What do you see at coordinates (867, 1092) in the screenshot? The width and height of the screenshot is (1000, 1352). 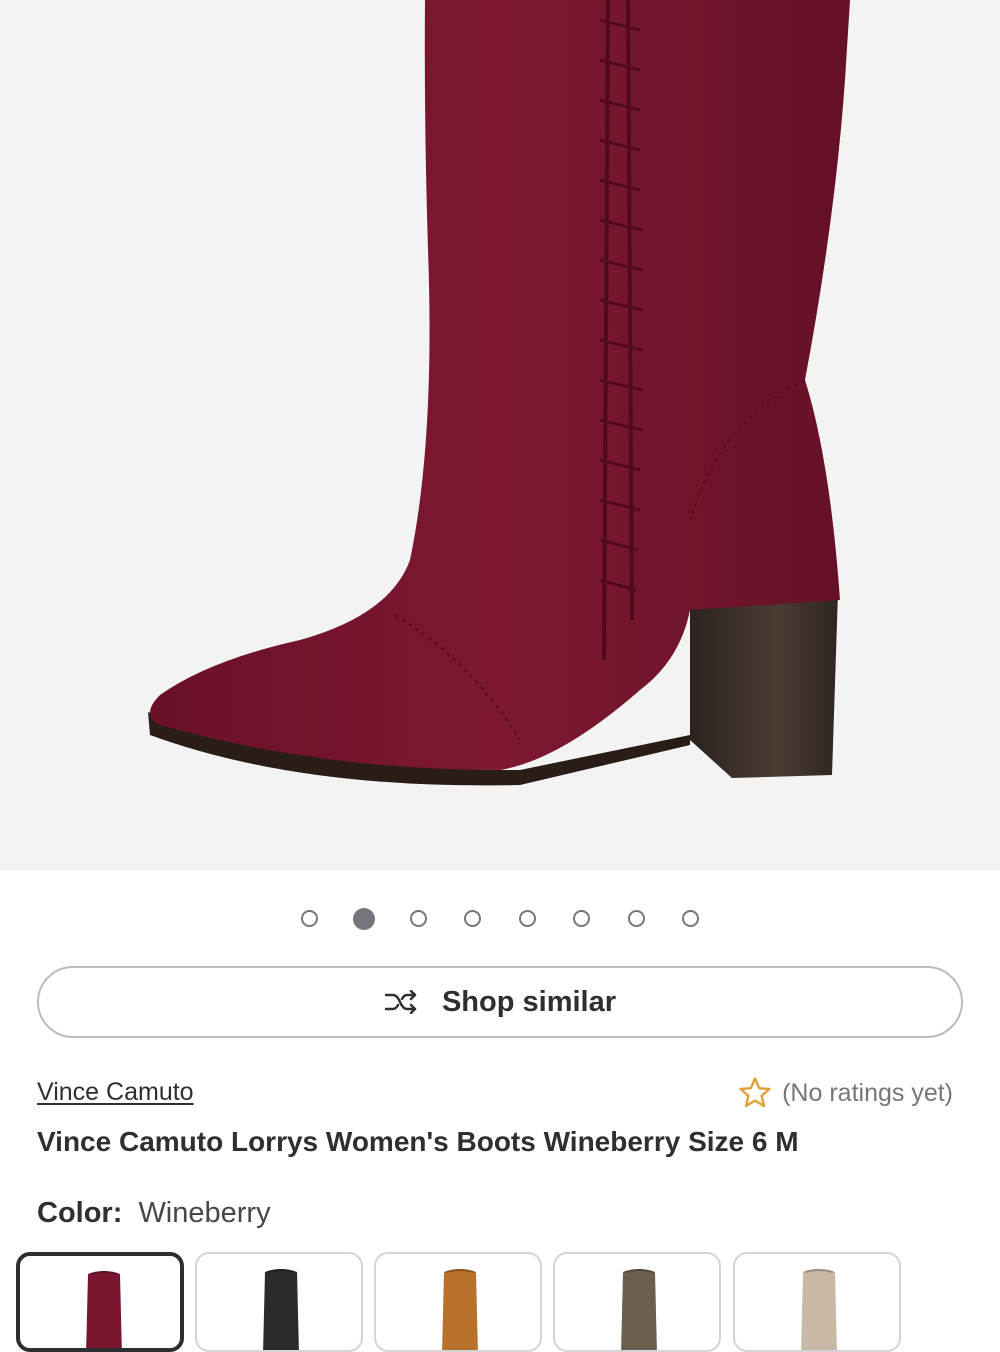 I see `rating-text: (No ratings yet)` at bounding box center [867, 1092].